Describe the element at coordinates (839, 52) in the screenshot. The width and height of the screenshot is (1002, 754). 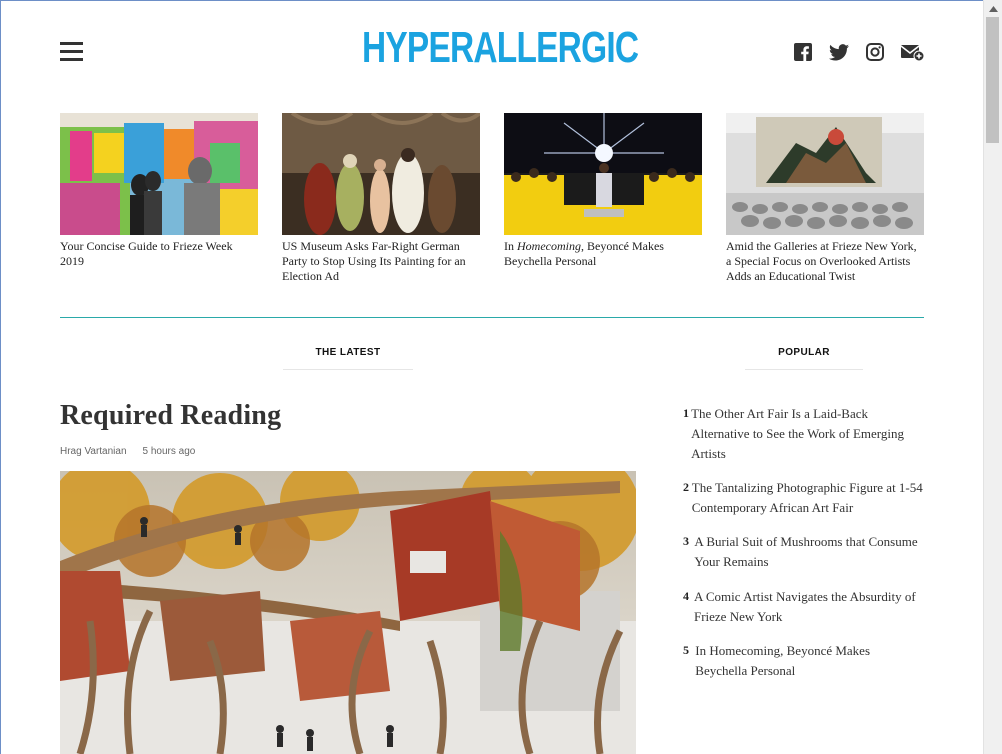
I see `twitter-icon` at that location.